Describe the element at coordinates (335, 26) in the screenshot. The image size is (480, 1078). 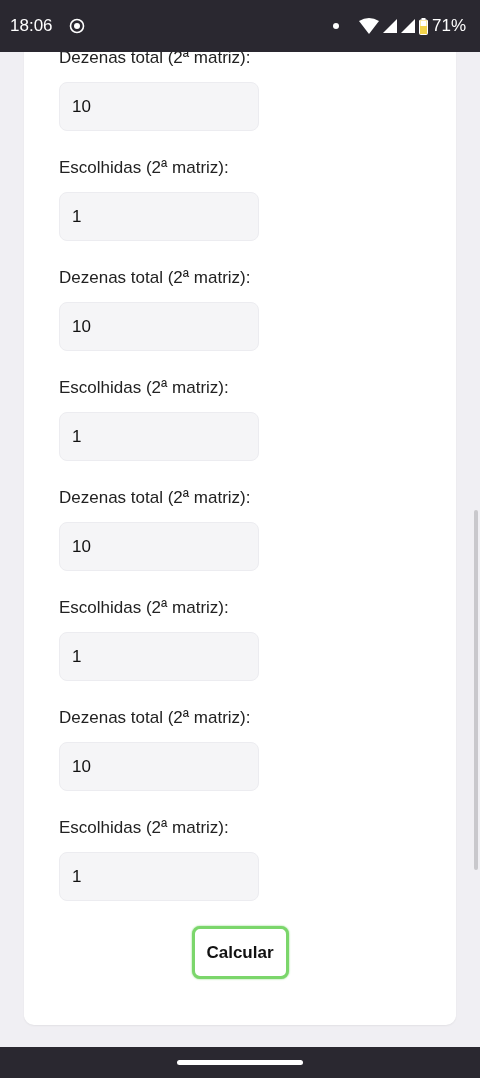
I see `notification-dot-icon` at that location.